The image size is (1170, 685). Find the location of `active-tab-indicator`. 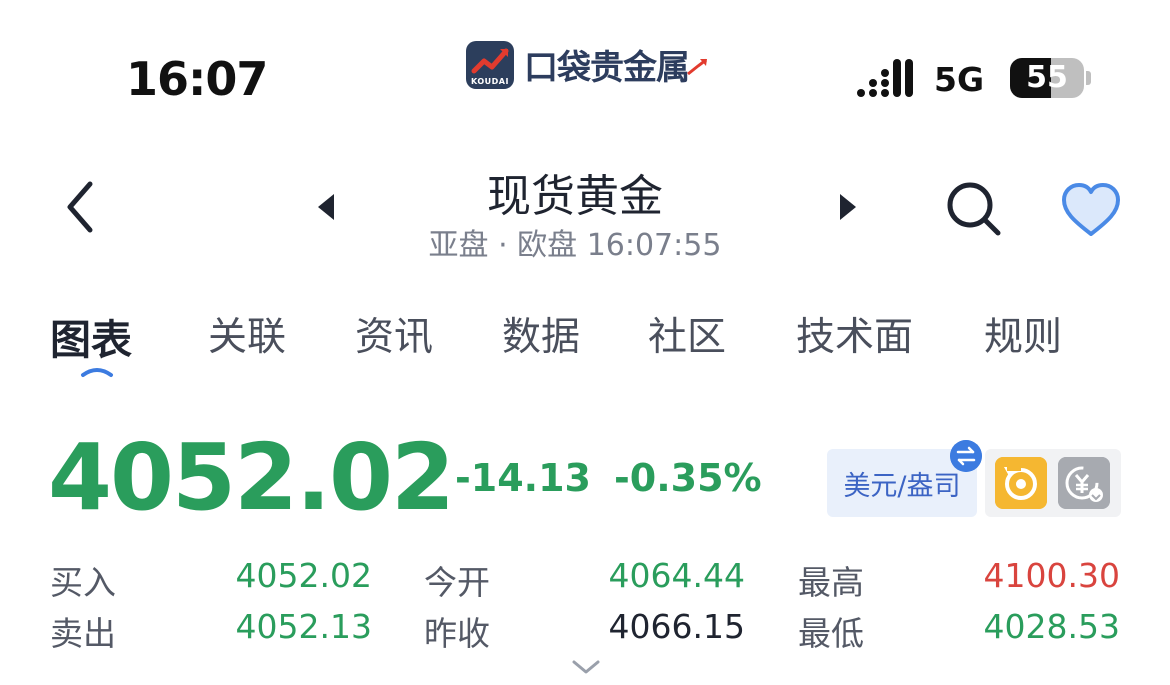

active-tab-indicator is located at coordinates (97, 372).